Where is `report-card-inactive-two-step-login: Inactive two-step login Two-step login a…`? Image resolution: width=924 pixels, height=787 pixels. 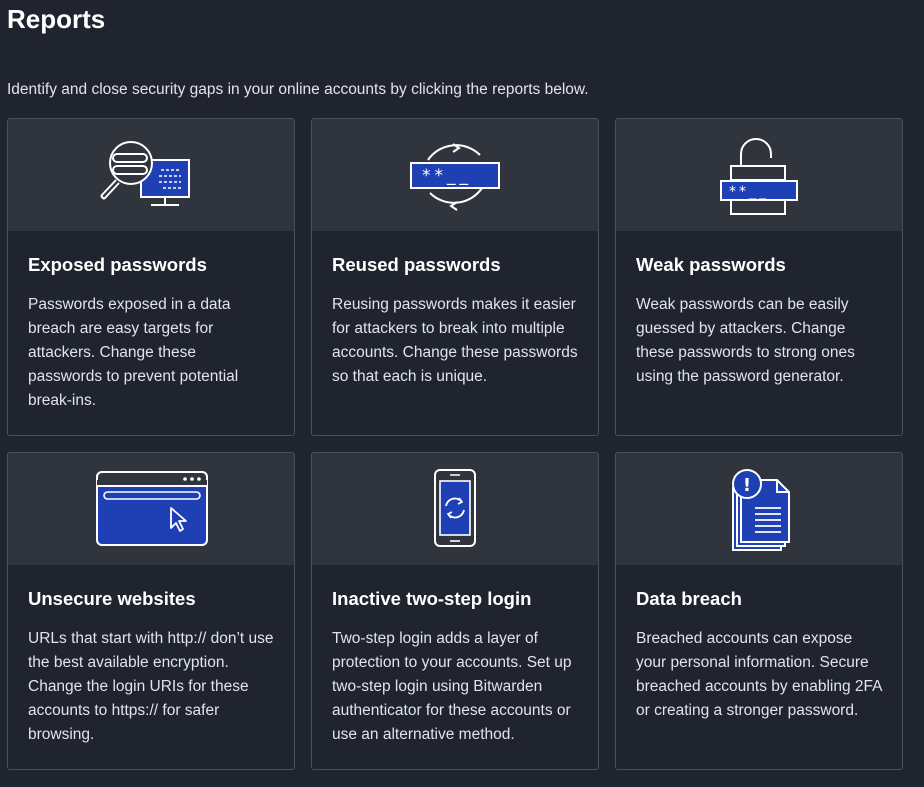
report-card-inactive-two-step-login: Inactive two-step login Two-step login a… is located at coordinates (455, 611).